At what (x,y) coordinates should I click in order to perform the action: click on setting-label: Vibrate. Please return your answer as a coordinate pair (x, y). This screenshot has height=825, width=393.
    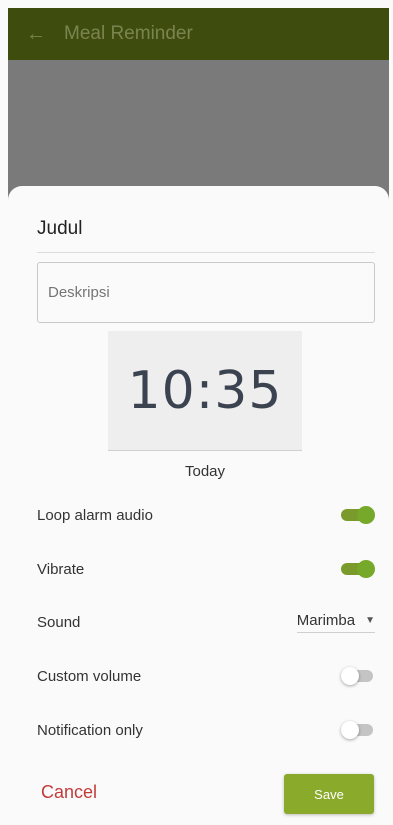
    Looking at the image, I should click on (61, 569).